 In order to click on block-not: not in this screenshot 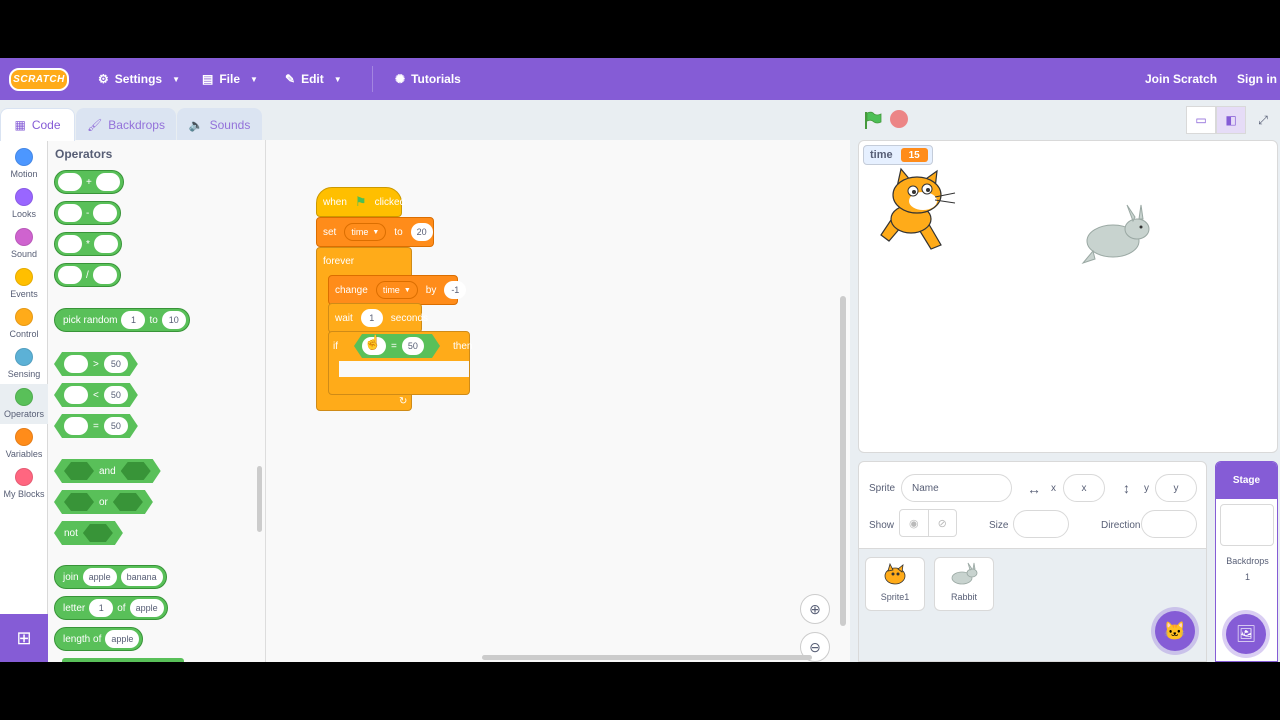, I will do `click(88, 533)`.